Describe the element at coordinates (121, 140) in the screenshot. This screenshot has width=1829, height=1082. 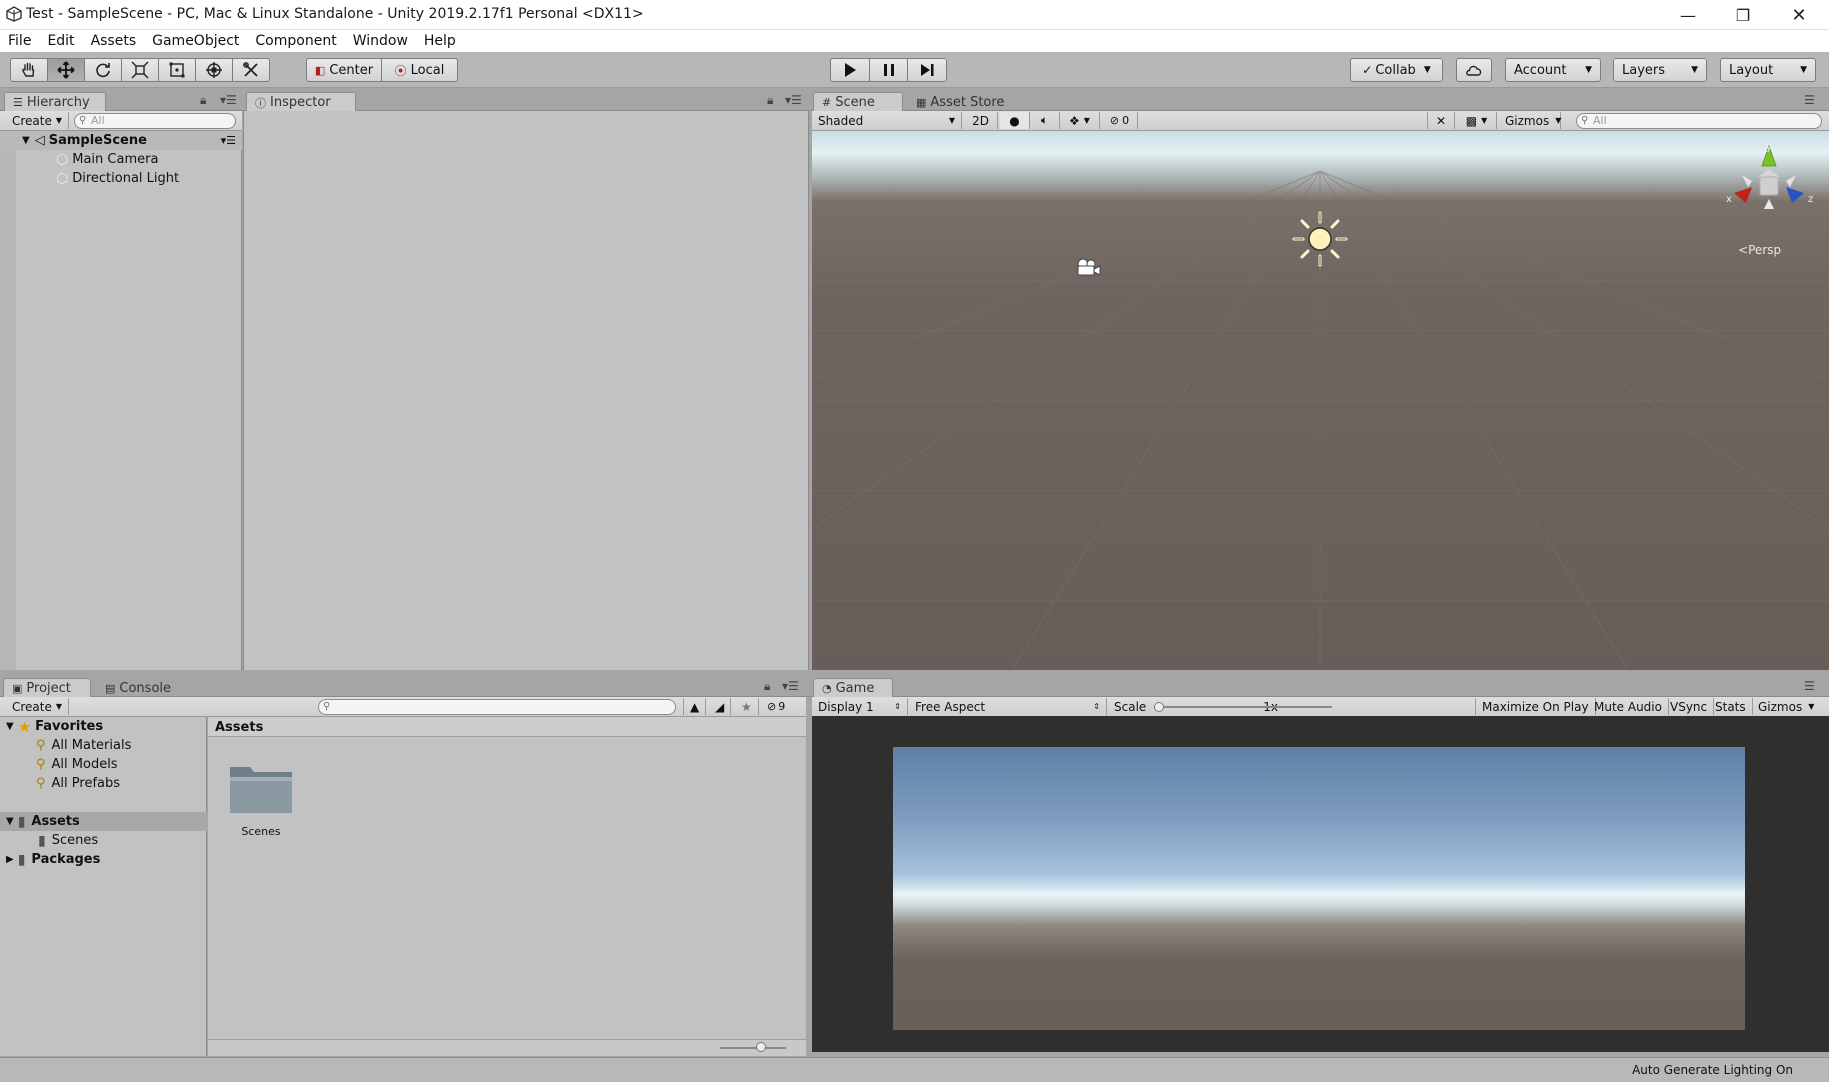
I see `hierarchy-scene-row: ▼ ◁ SampleScene ▾☰` at that location.